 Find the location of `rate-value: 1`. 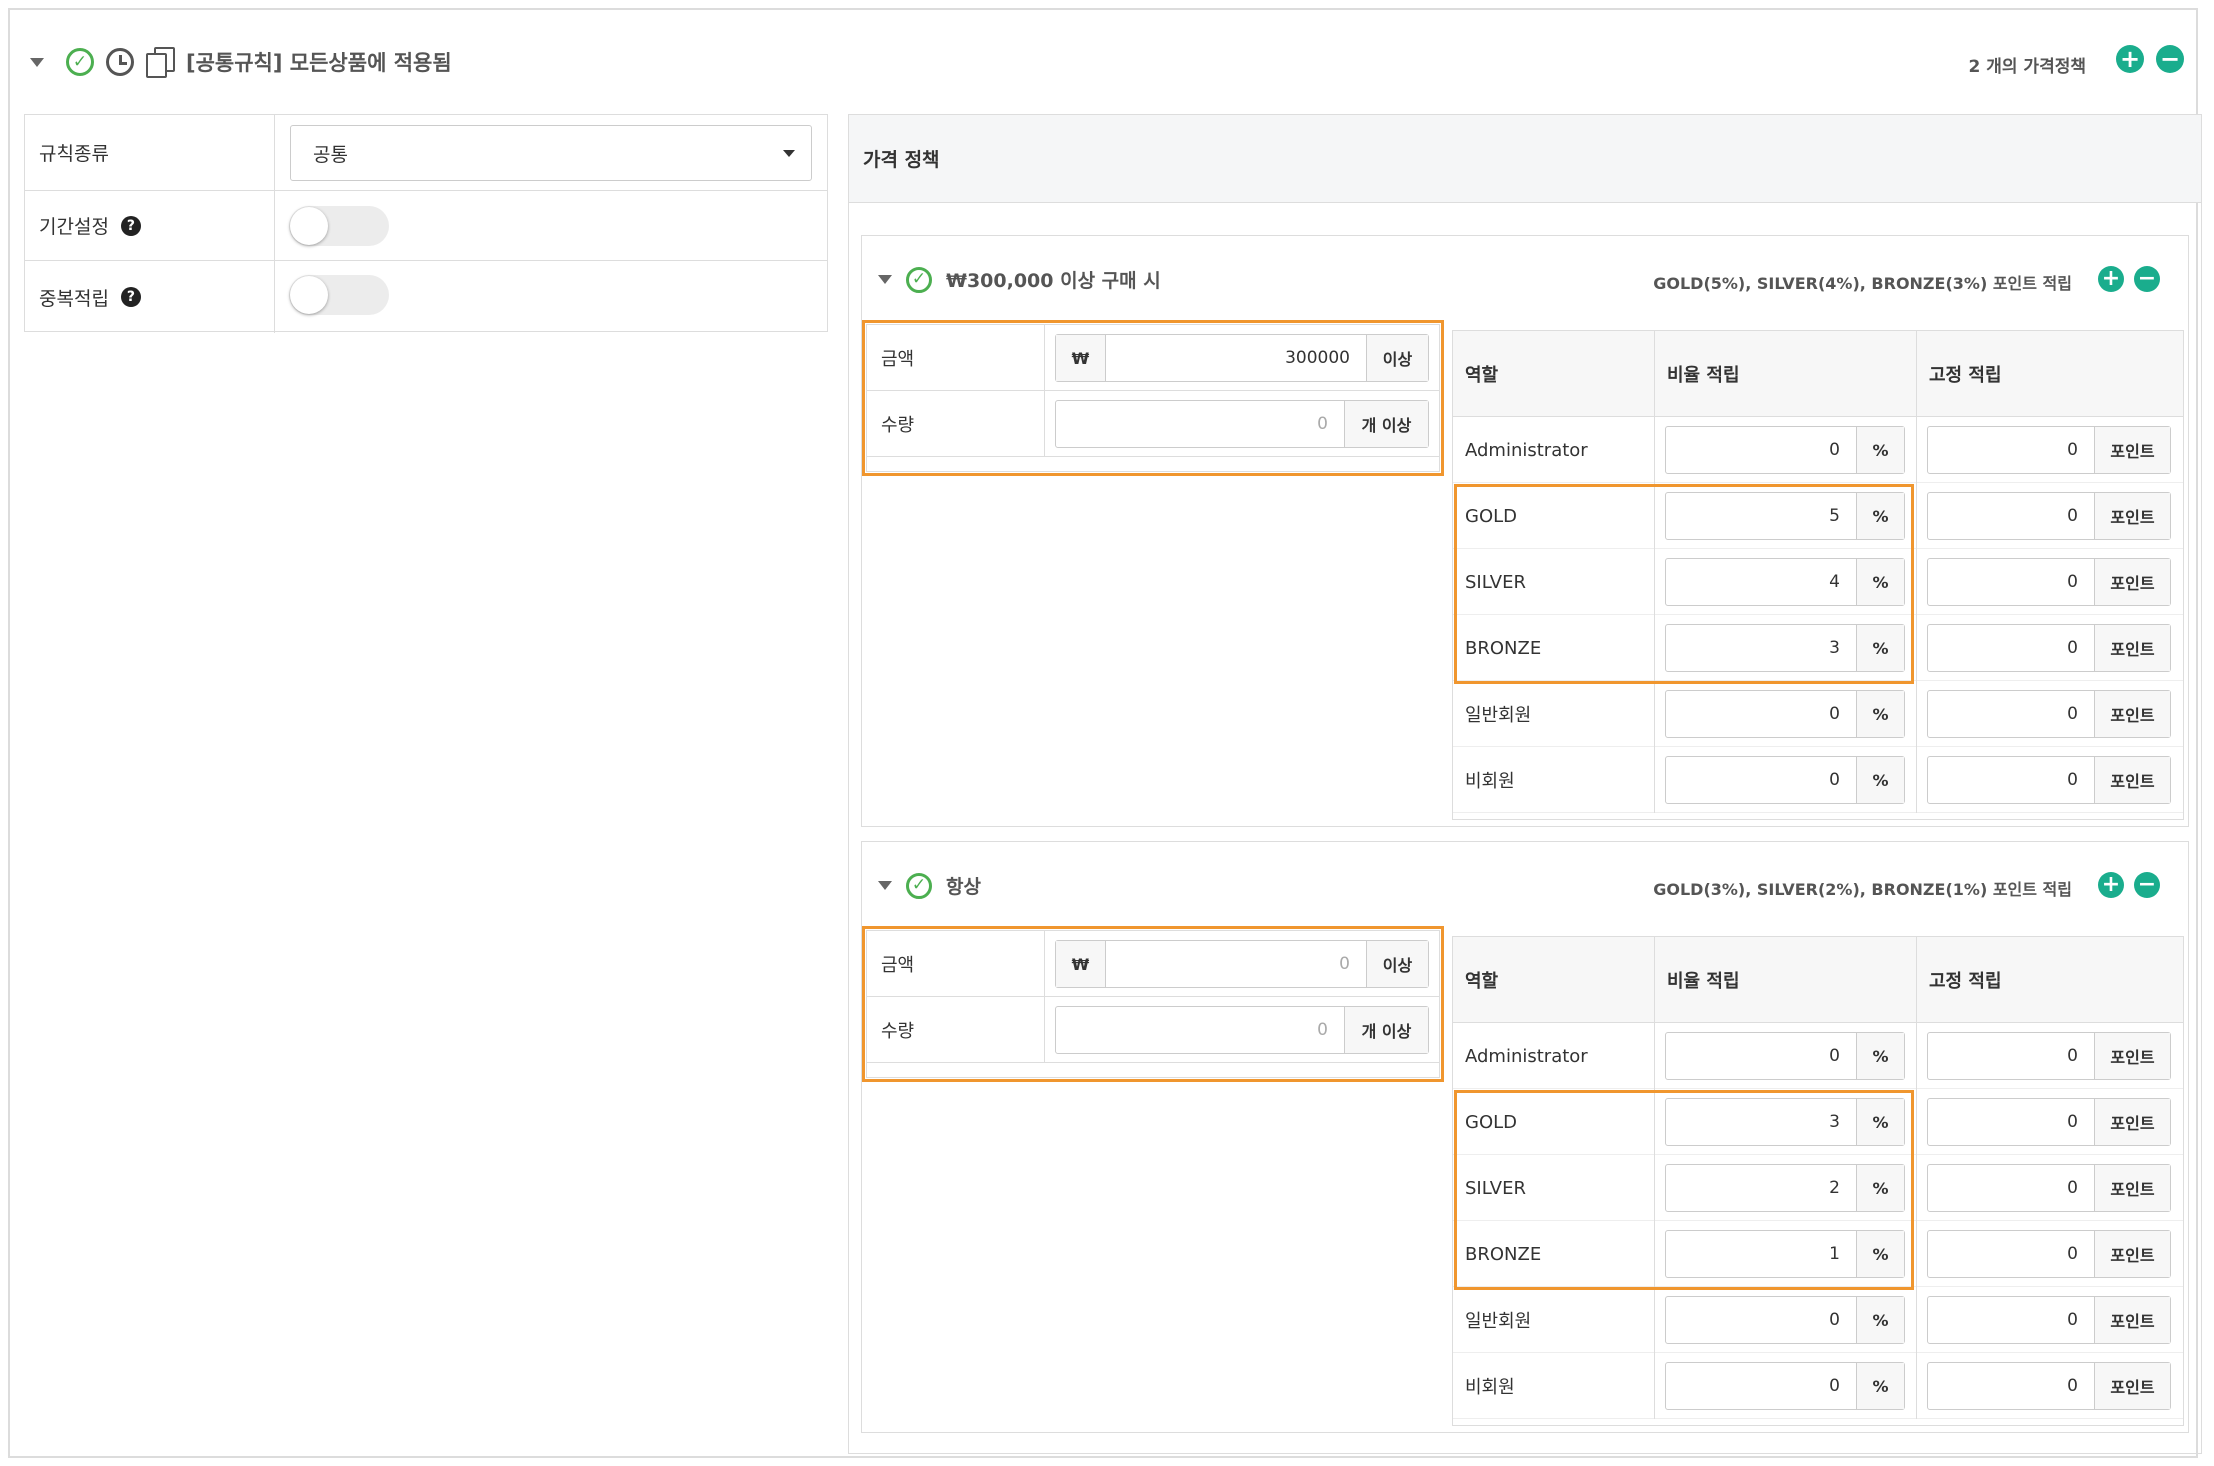

rate-value: 1 is located at coordinates (1761, 1254).